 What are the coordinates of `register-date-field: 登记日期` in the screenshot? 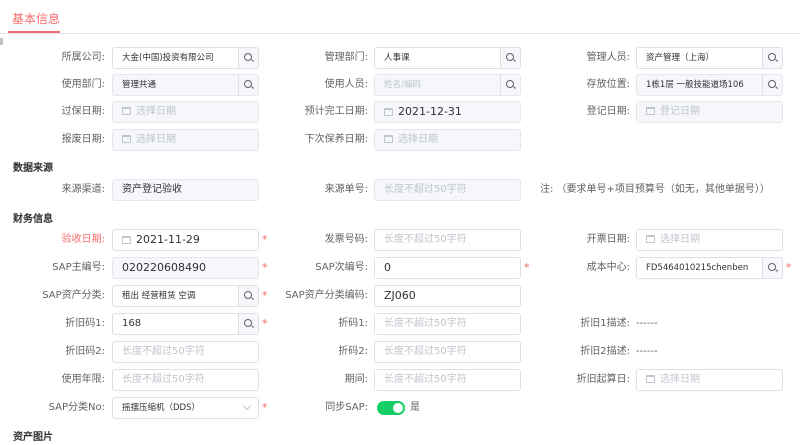 It's located at (709, 112).